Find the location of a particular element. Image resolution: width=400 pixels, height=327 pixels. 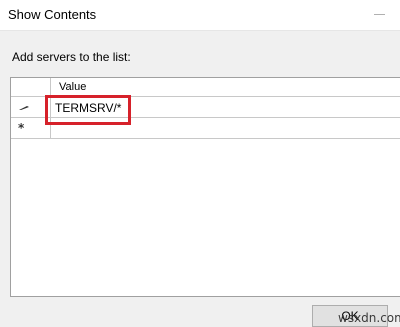

value-column-header: Value is located at coordinates (225, 87).